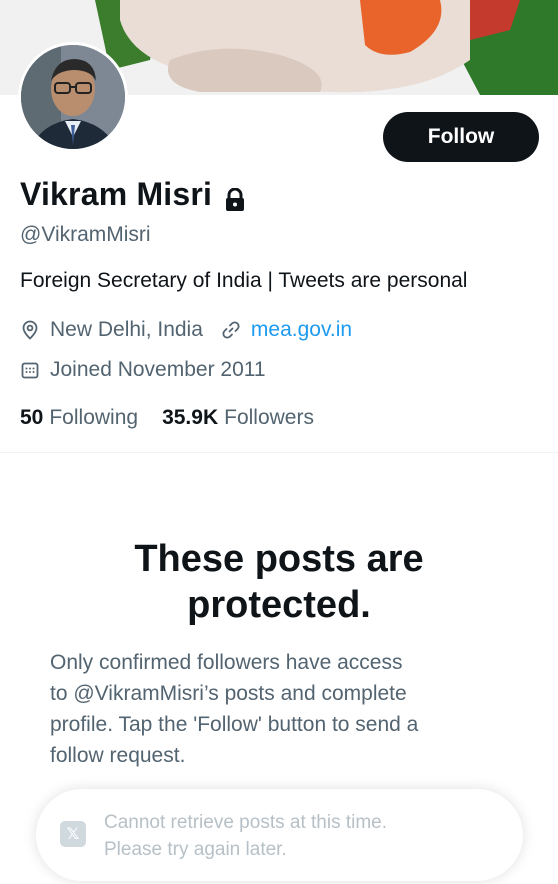 The width and height of the screenshot is (558, 884). I want to click on profile-joined: Joined November 2011, so click(158, 369).